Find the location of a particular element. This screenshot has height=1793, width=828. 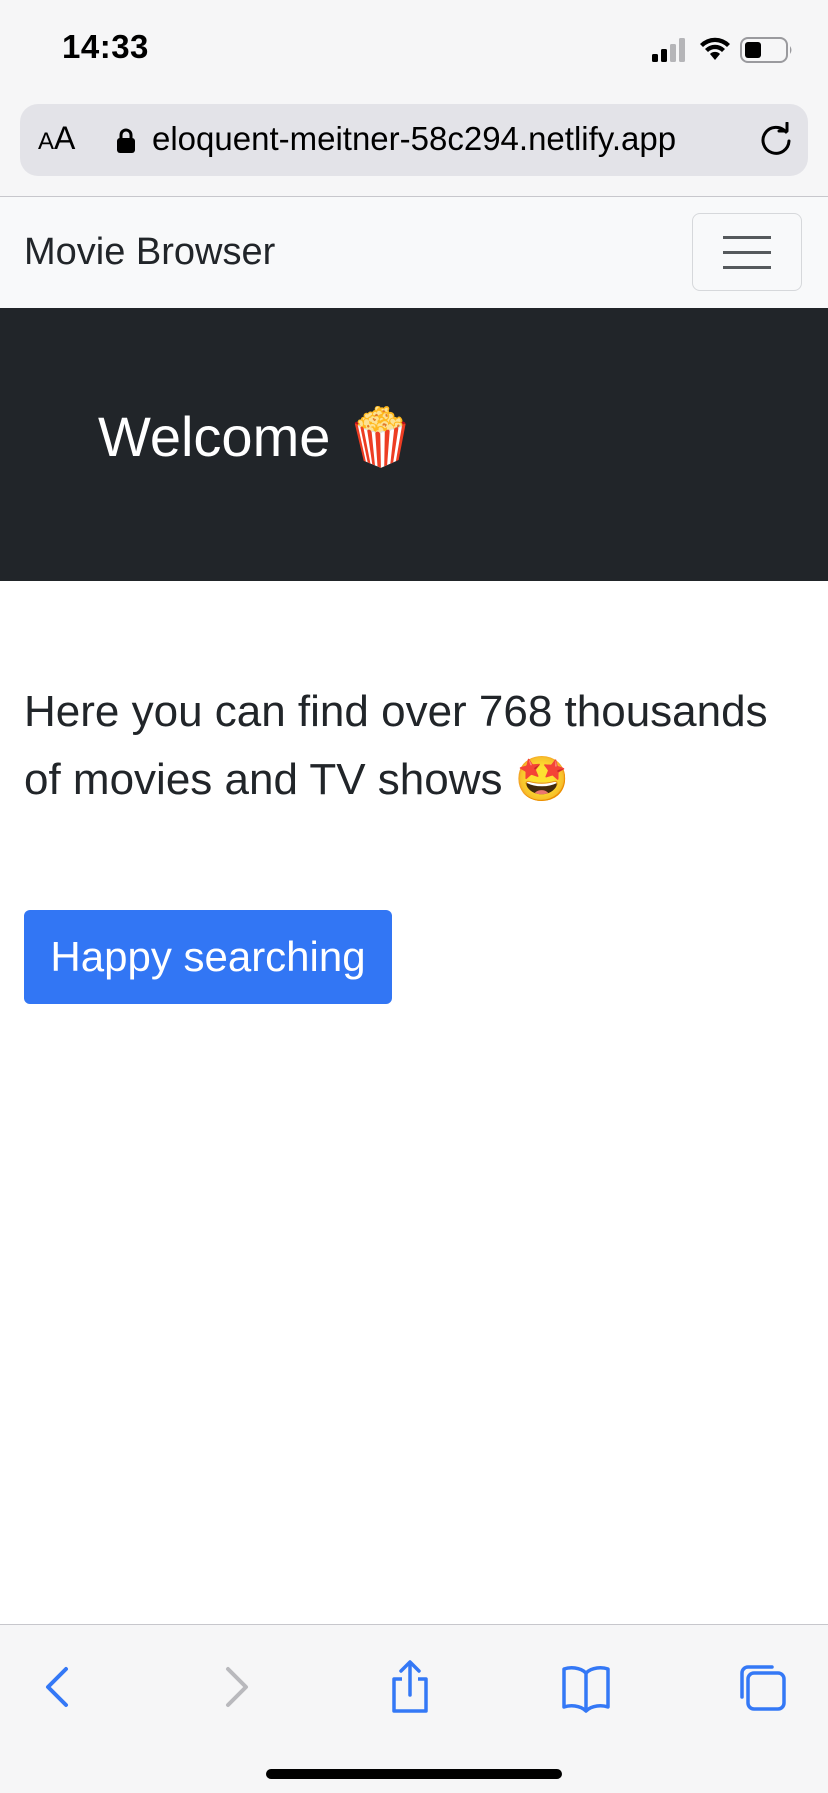

menu-toggle-button is located at coordinates (747, 252).